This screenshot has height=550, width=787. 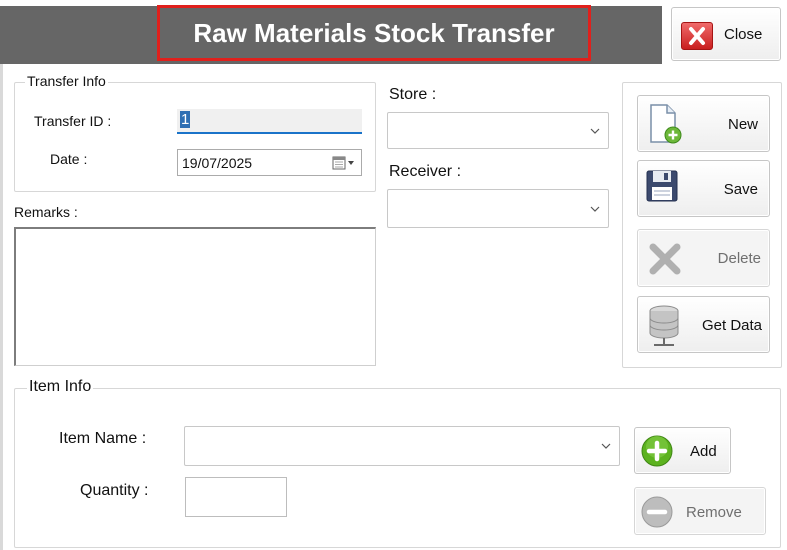 What do you see at coordinates (682, 450) in the screenshot?
I see `add-button: Add` at bounding box center [682, 450].